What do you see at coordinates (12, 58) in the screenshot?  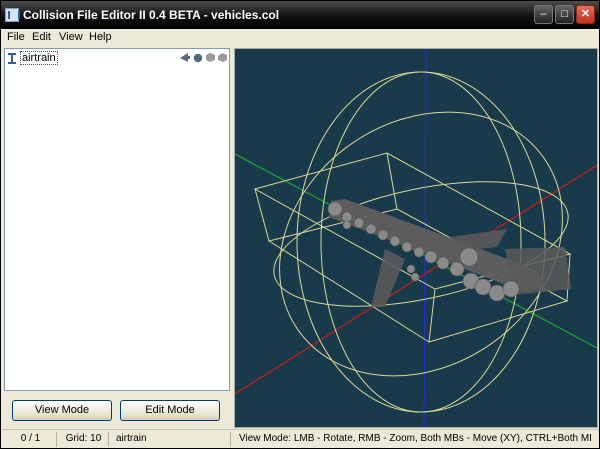 I see `tree-node-icon` at bounding box center [12, 58].